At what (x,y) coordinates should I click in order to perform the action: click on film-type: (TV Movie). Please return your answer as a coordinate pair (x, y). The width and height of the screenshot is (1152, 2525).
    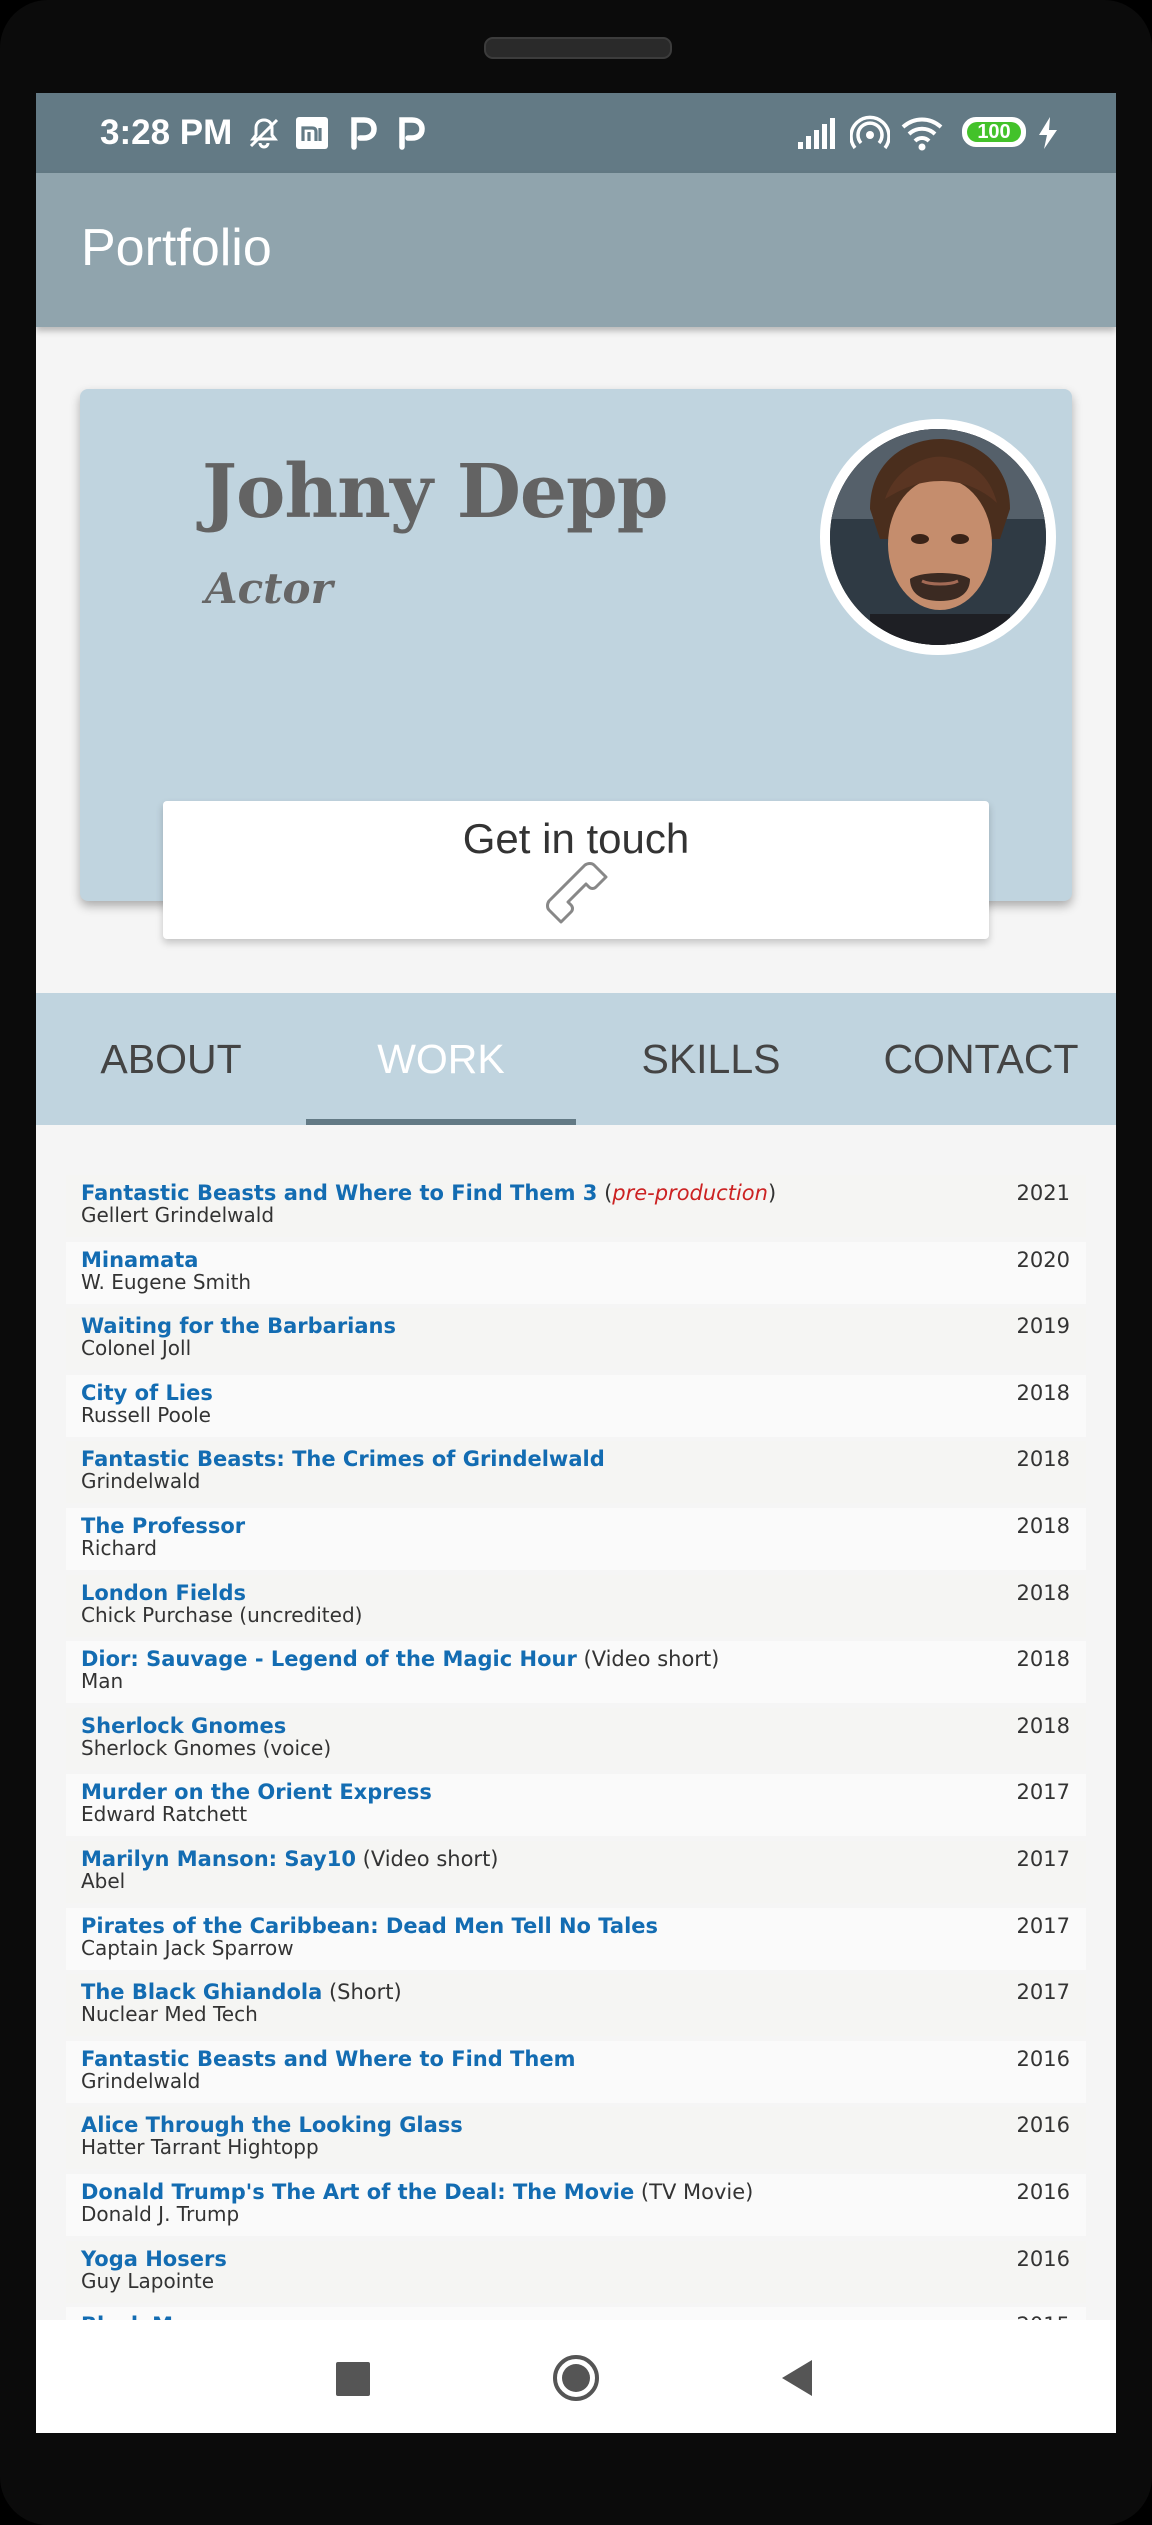
    Looking at the image, I should click on (694, 2191).